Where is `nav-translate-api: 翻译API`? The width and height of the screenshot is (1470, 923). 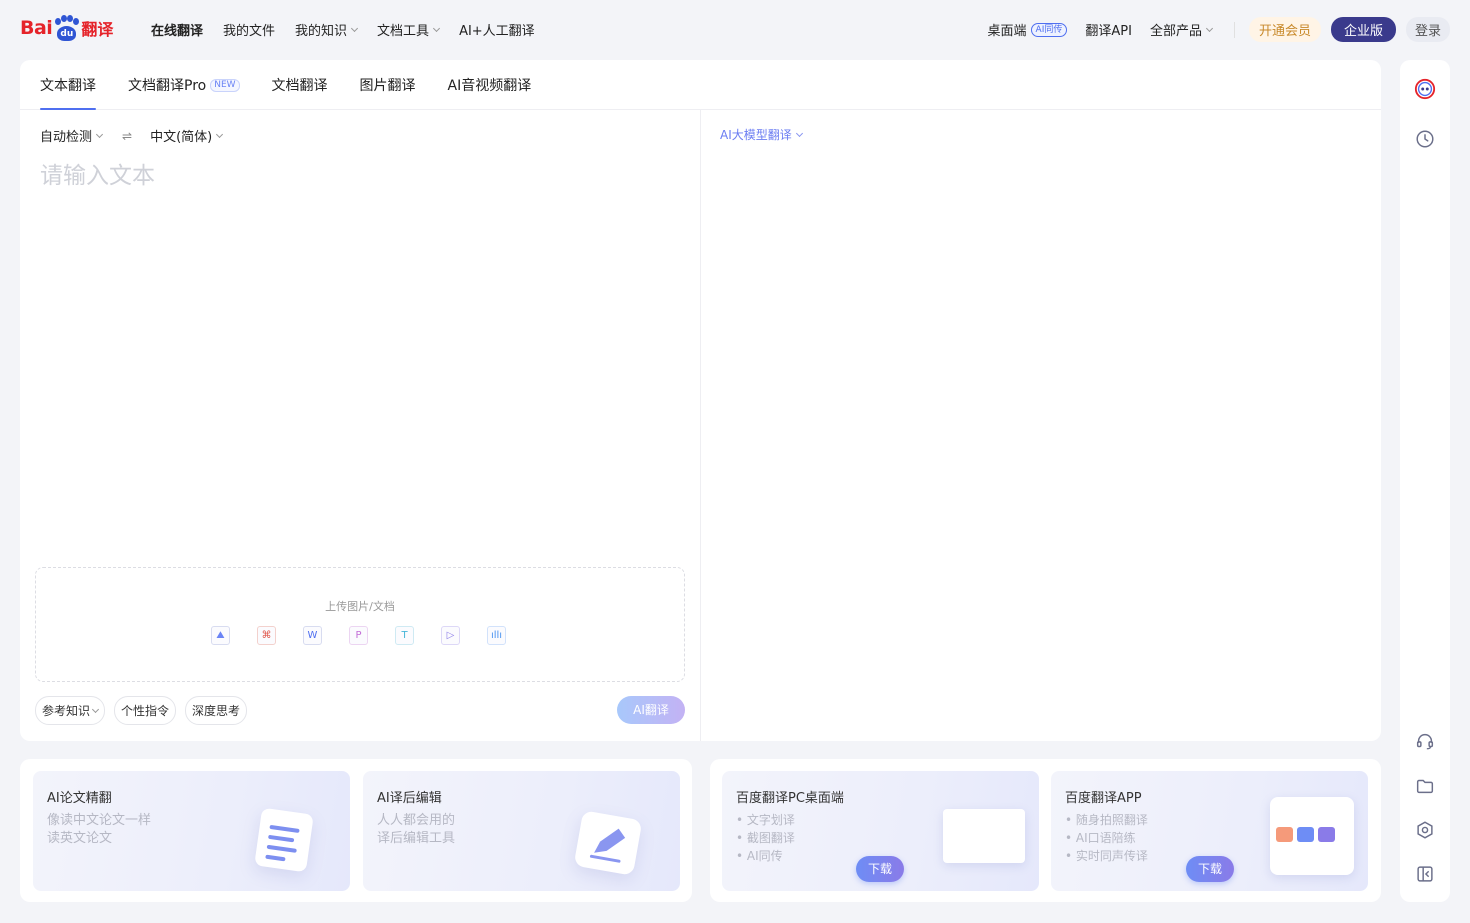
nav-translate-api: 翻译API is located at coordinates (1108, 29).